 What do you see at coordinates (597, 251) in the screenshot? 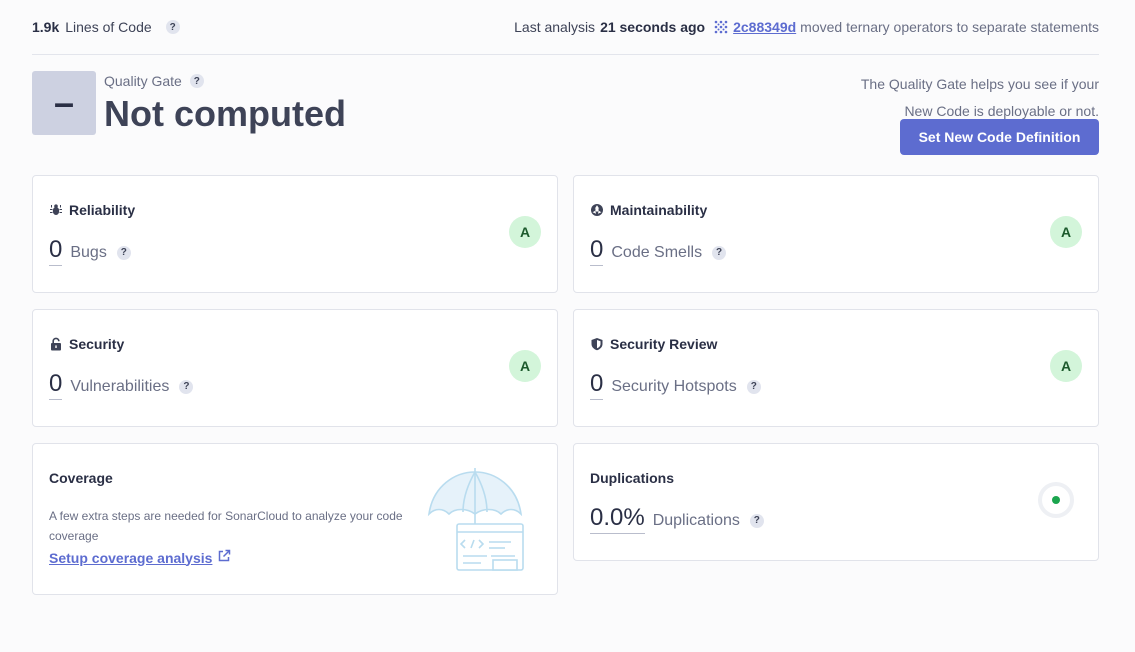
I see `code-smells-value: 0` at bounding box center [597, 251].